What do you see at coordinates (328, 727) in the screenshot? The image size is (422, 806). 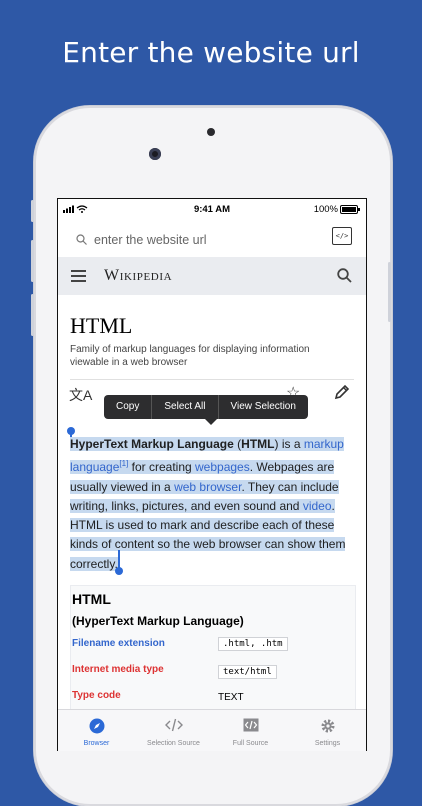 I see `gear-icon` at bounding box center [328, 727].